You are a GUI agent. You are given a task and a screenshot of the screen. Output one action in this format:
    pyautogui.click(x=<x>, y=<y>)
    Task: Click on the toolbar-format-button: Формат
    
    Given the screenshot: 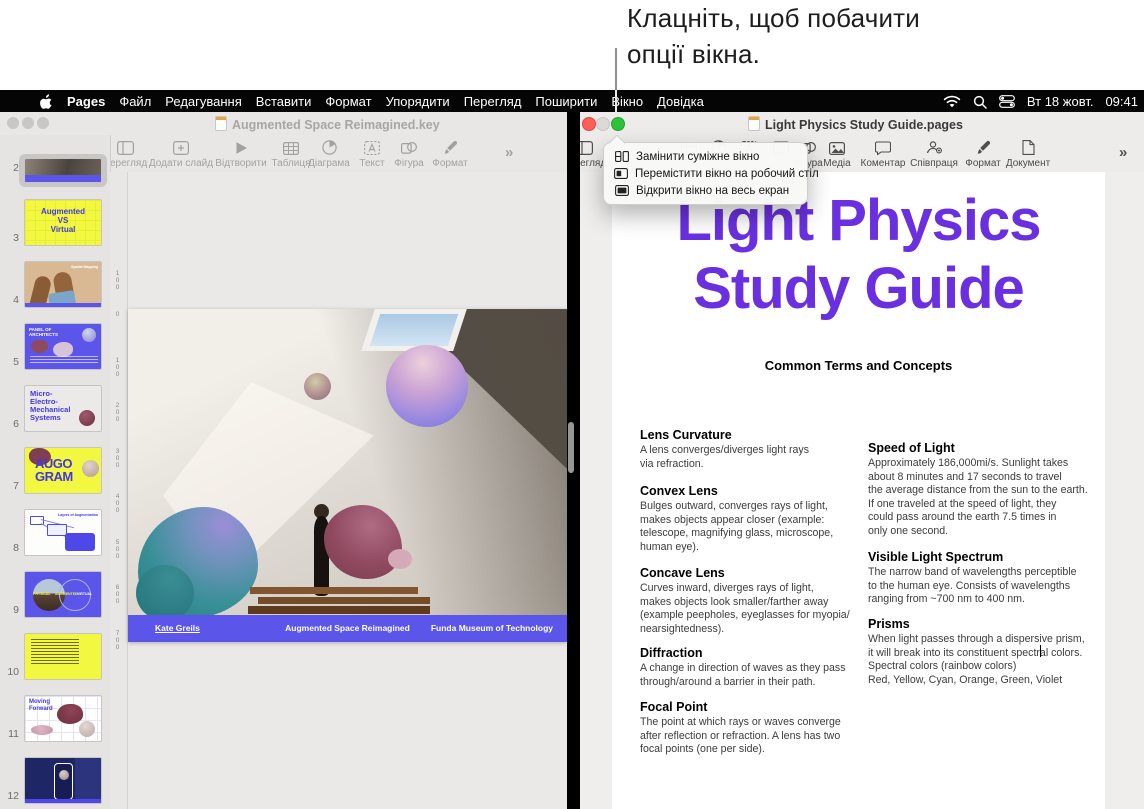 What is the action you would take?
    pyautogui.click(x=450, y=153)
    